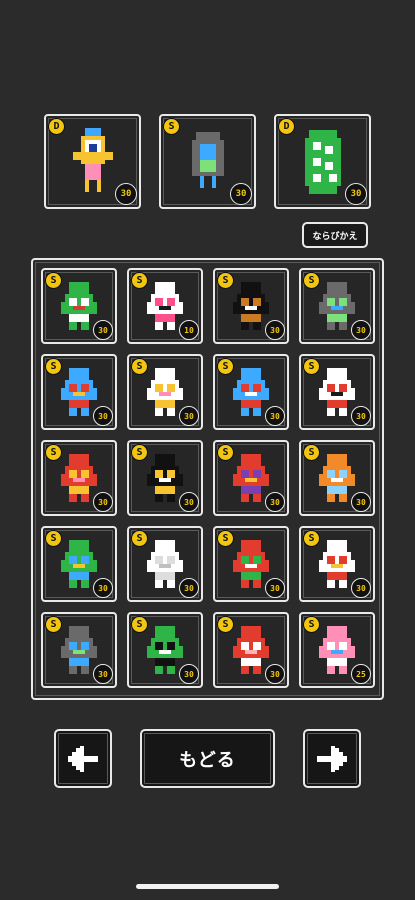  What do you see at coordinates (337, 650) in the screenshot?
I see `monster-card: S 25` at bounding box center [337, 650].